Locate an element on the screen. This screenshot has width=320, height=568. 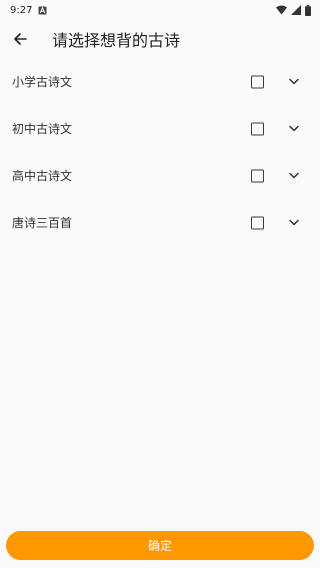
list-item-label: 小学古诗文 is located at coordinates (42, 82).